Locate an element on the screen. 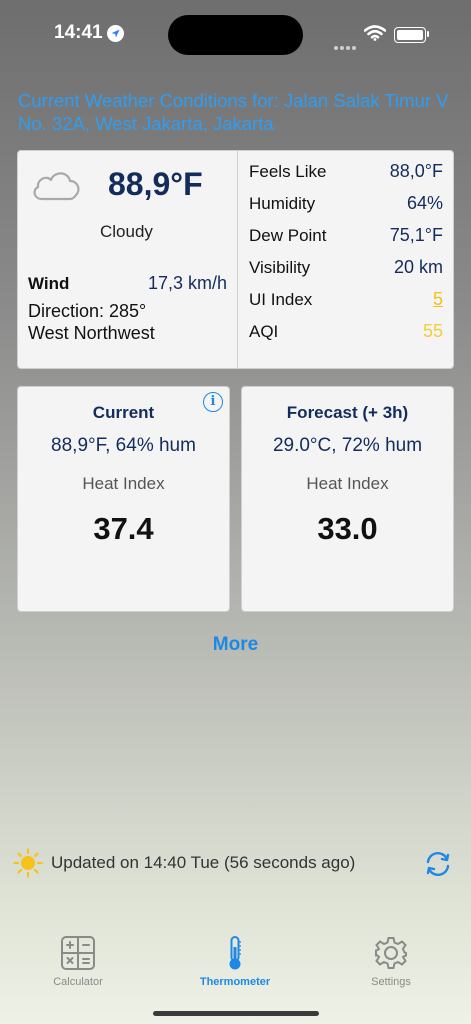  current-temperature: 88,9°F is located at coordinates (155, 184).